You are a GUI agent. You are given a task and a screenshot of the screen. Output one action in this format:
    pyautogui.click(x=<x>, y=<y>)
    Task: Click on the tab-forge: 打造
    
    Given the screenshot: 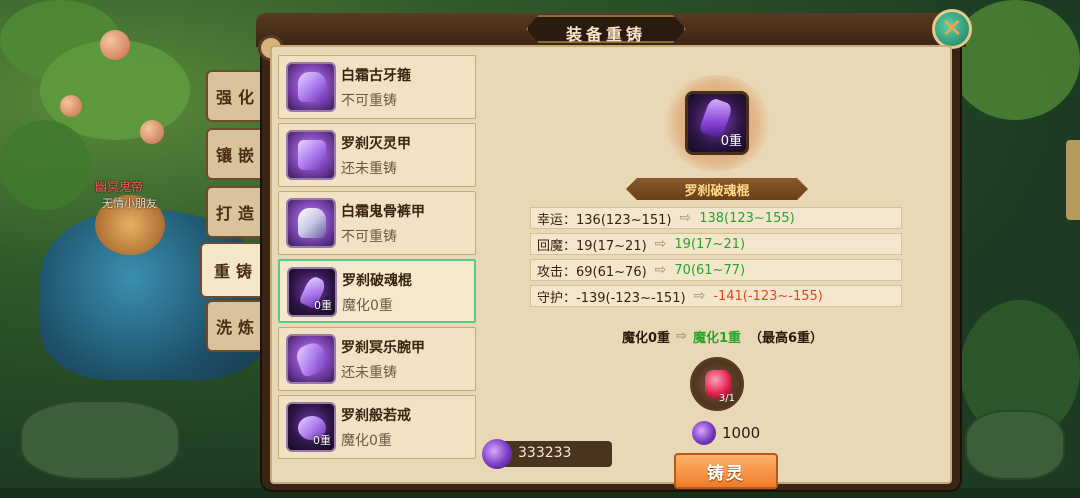 What is the action you would take?
    pyautogui.click(x=237, y=212)
    